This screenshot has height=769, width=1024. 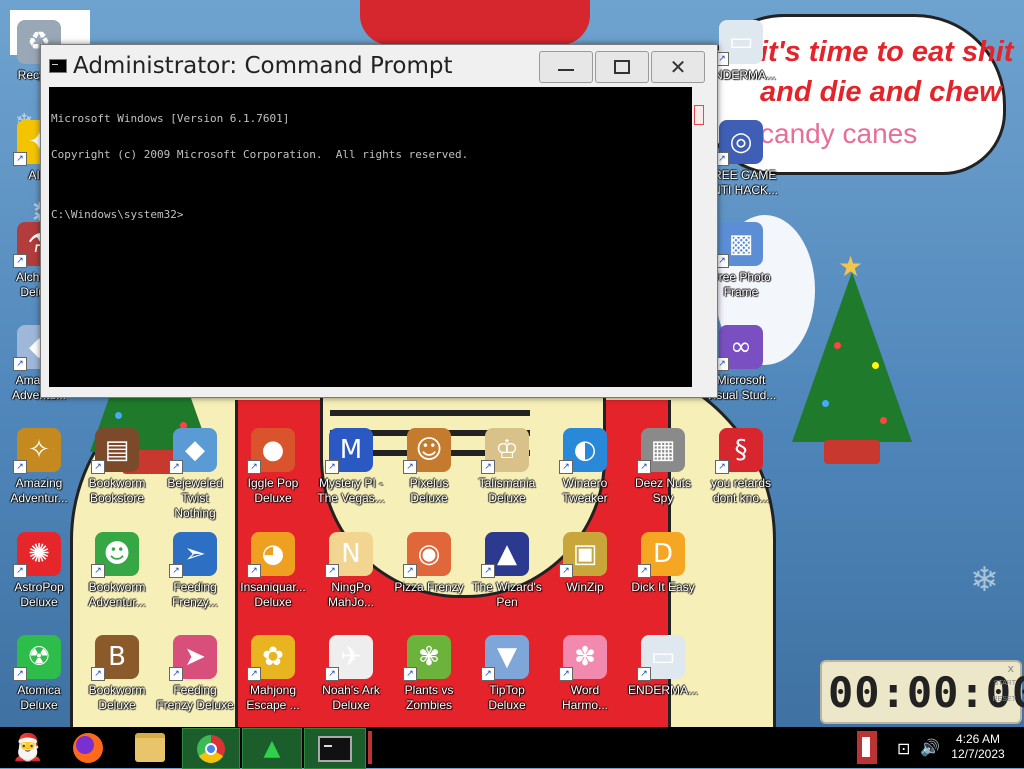 I want to click on compass-icon: ✧ ↗, so click(x=37, y=451).